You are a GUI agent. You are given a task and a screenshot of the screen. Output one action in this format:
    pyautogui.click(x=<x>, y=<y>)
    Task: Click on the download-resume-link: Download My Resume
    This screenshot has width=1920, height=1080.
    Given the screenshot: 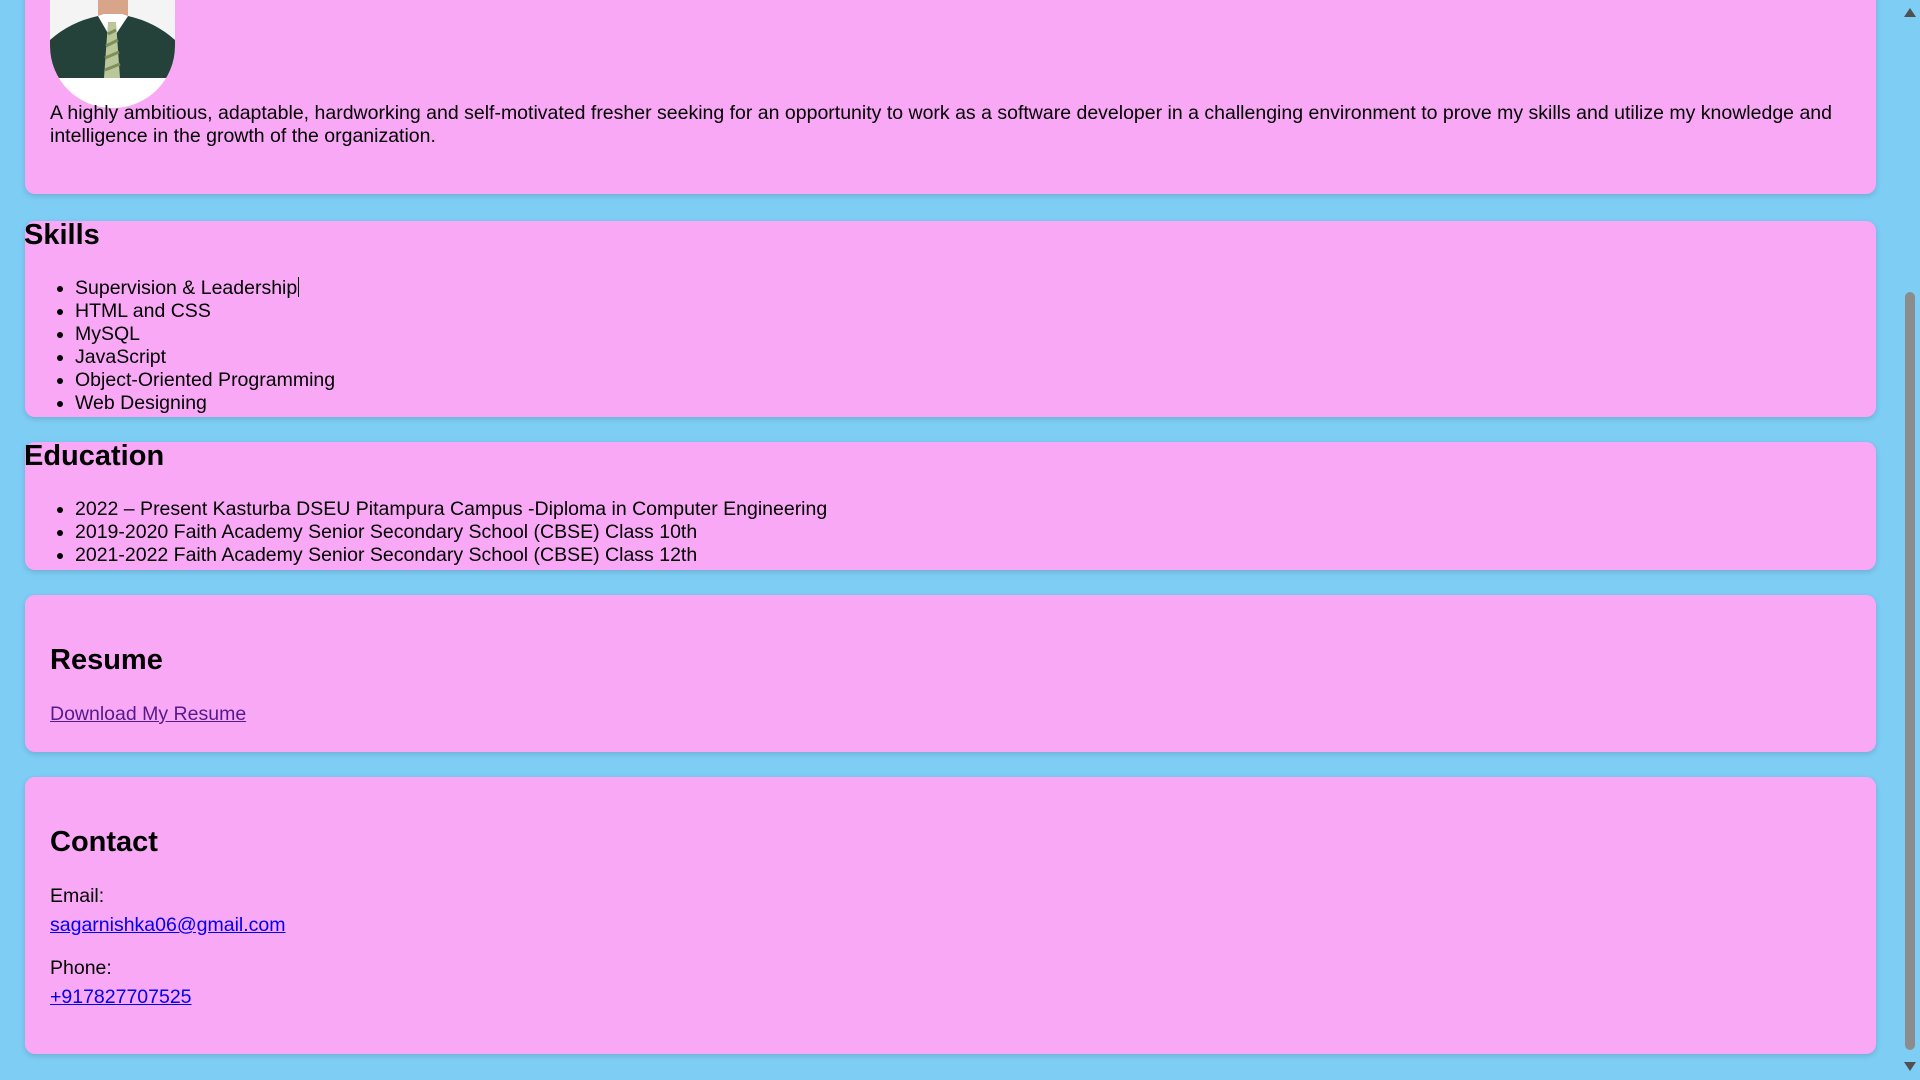 What is the action you would take?
    pyautogui.click(x=148, y=714)
    